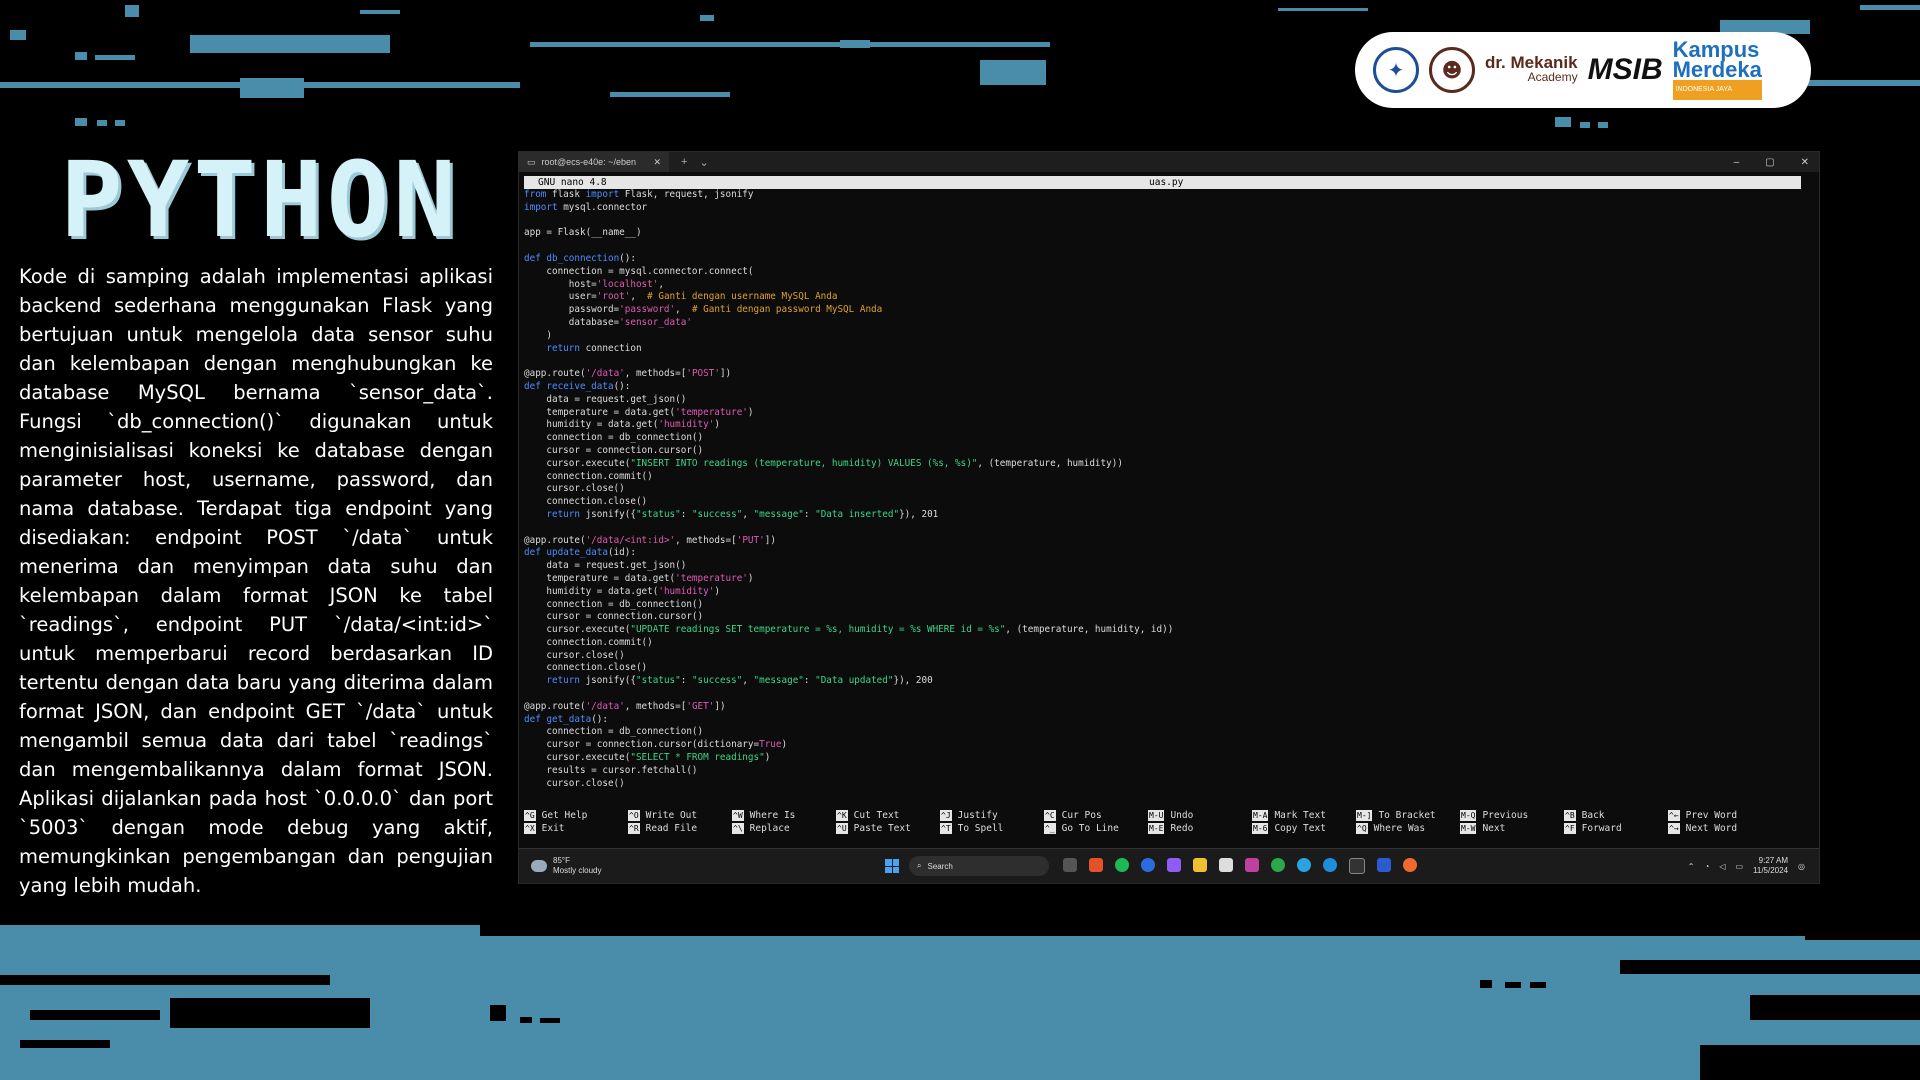  What do you see at coordinates (888, 815) in the screenshot?
I see `shortcut-item: ^K Cut Text` at bounding box center [888, 815].